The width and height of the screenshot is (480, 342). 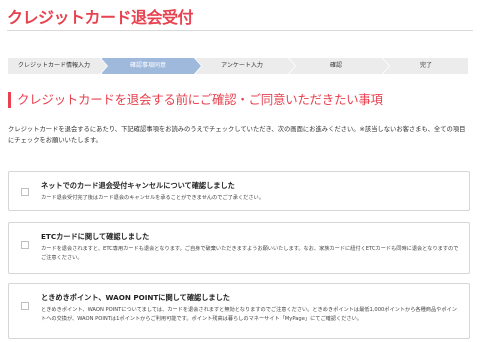 I want to click on title-divider, so click(x=240, y=30).